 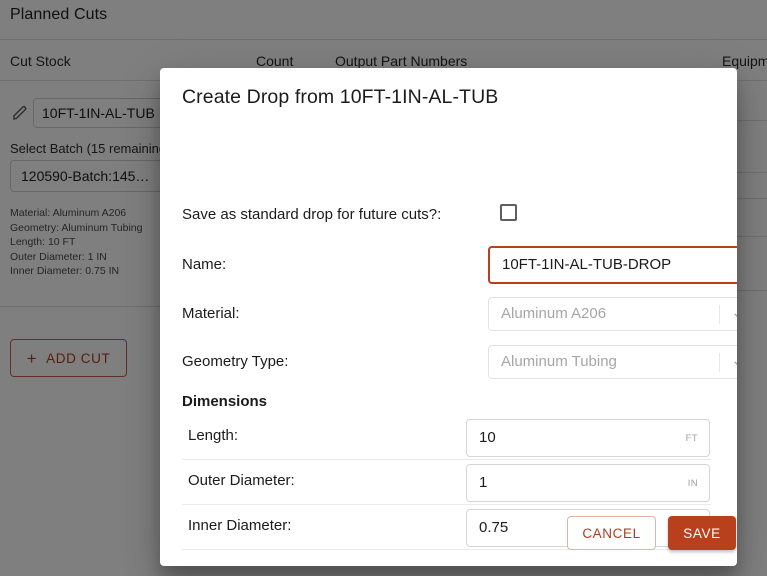 What do you see at coordinates (235, 361) in the screenshot?
I see `geometry-label: Geometry Type:` at bounding box center [235, 361].